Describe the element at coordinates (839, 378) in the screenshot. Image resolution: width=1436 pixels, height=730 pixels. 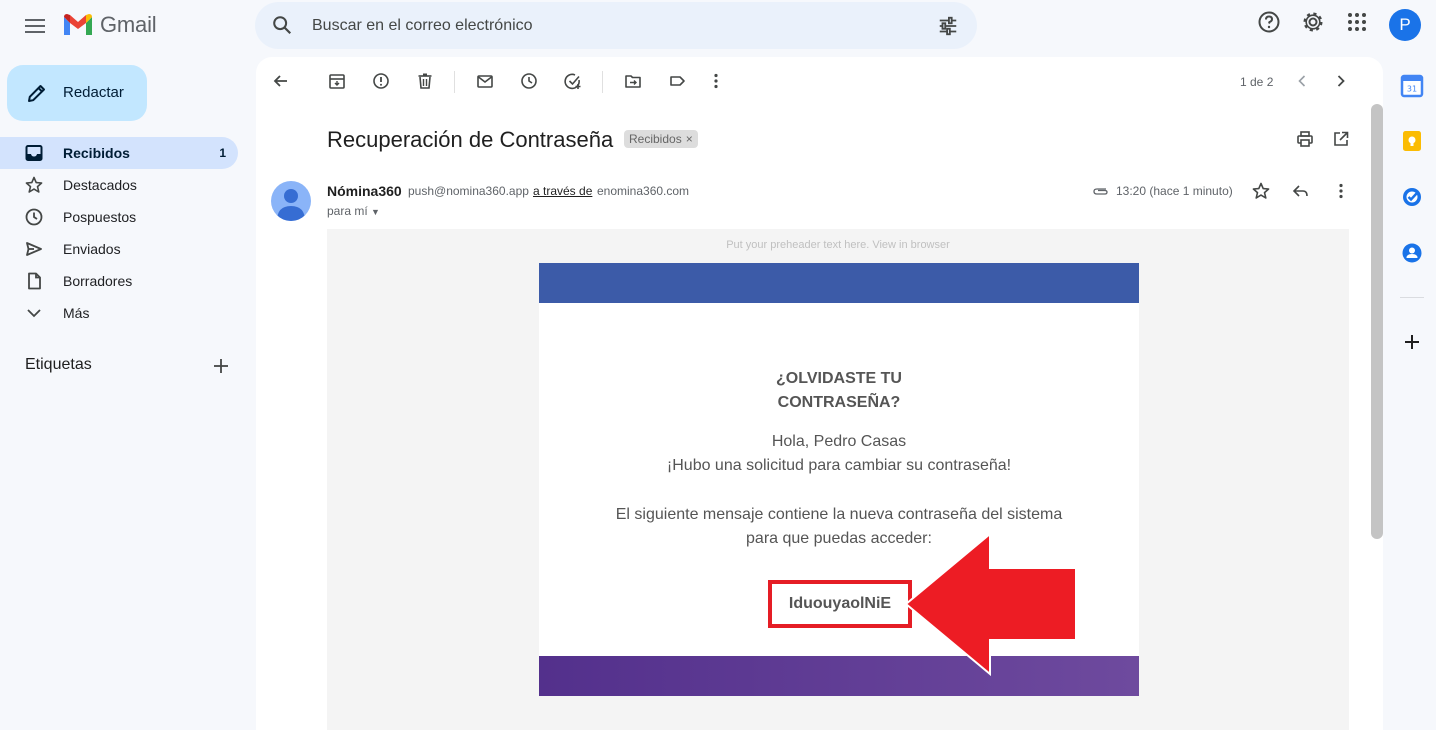
I see `heading-line: ¿OLVIDASTE TU` at that location.